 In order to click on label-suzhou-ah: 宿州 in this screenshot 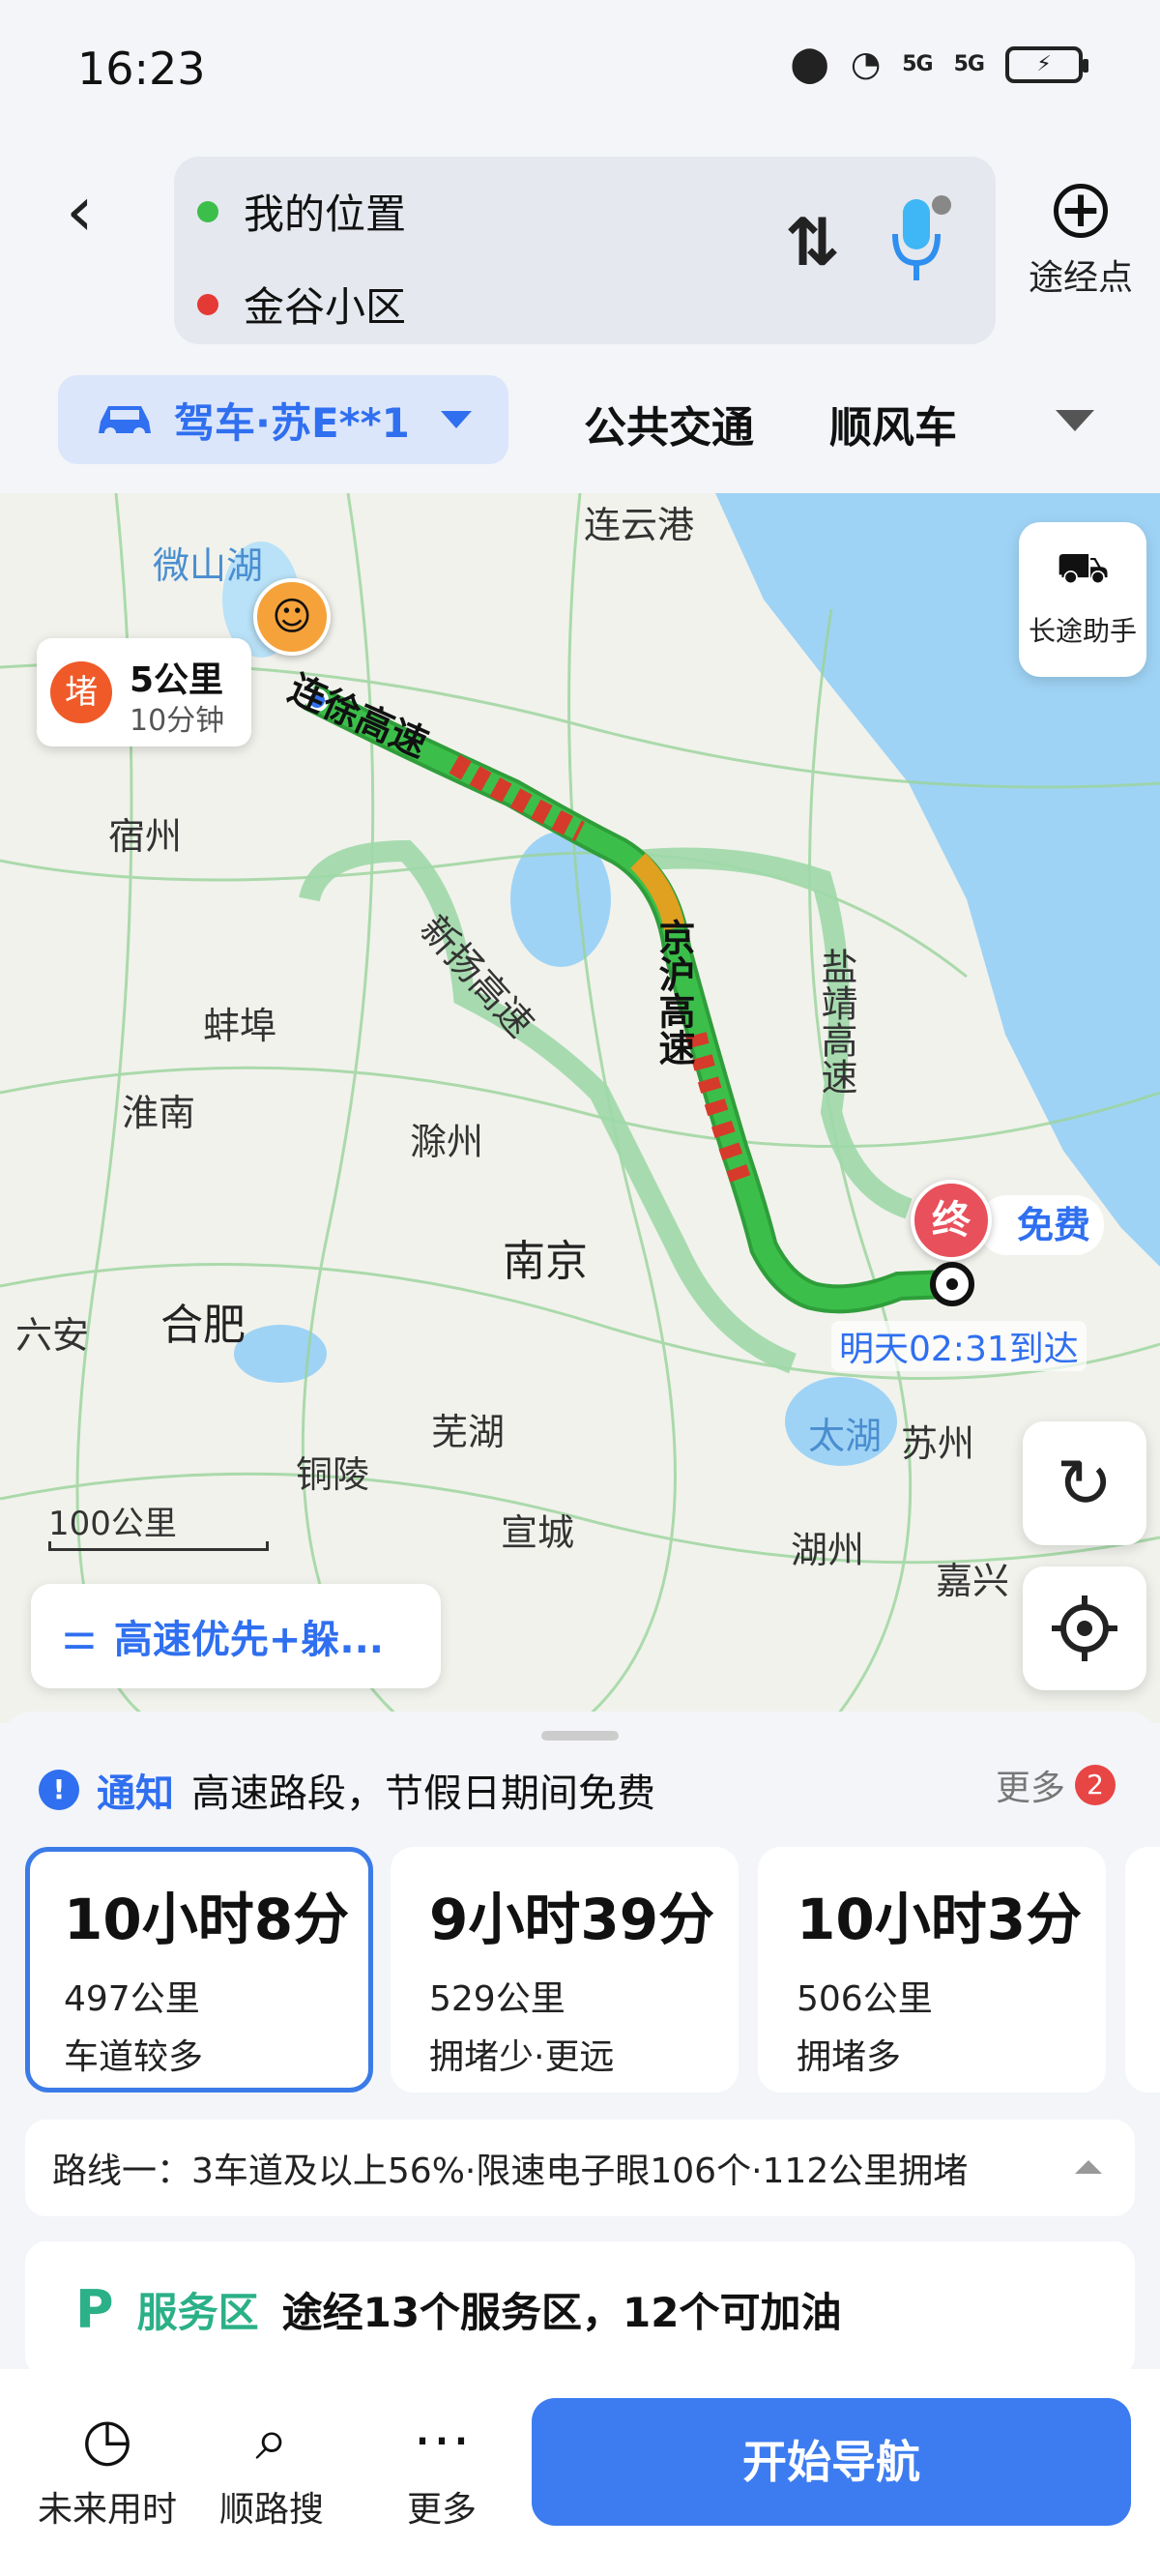, I will do `click(145, 836)`.